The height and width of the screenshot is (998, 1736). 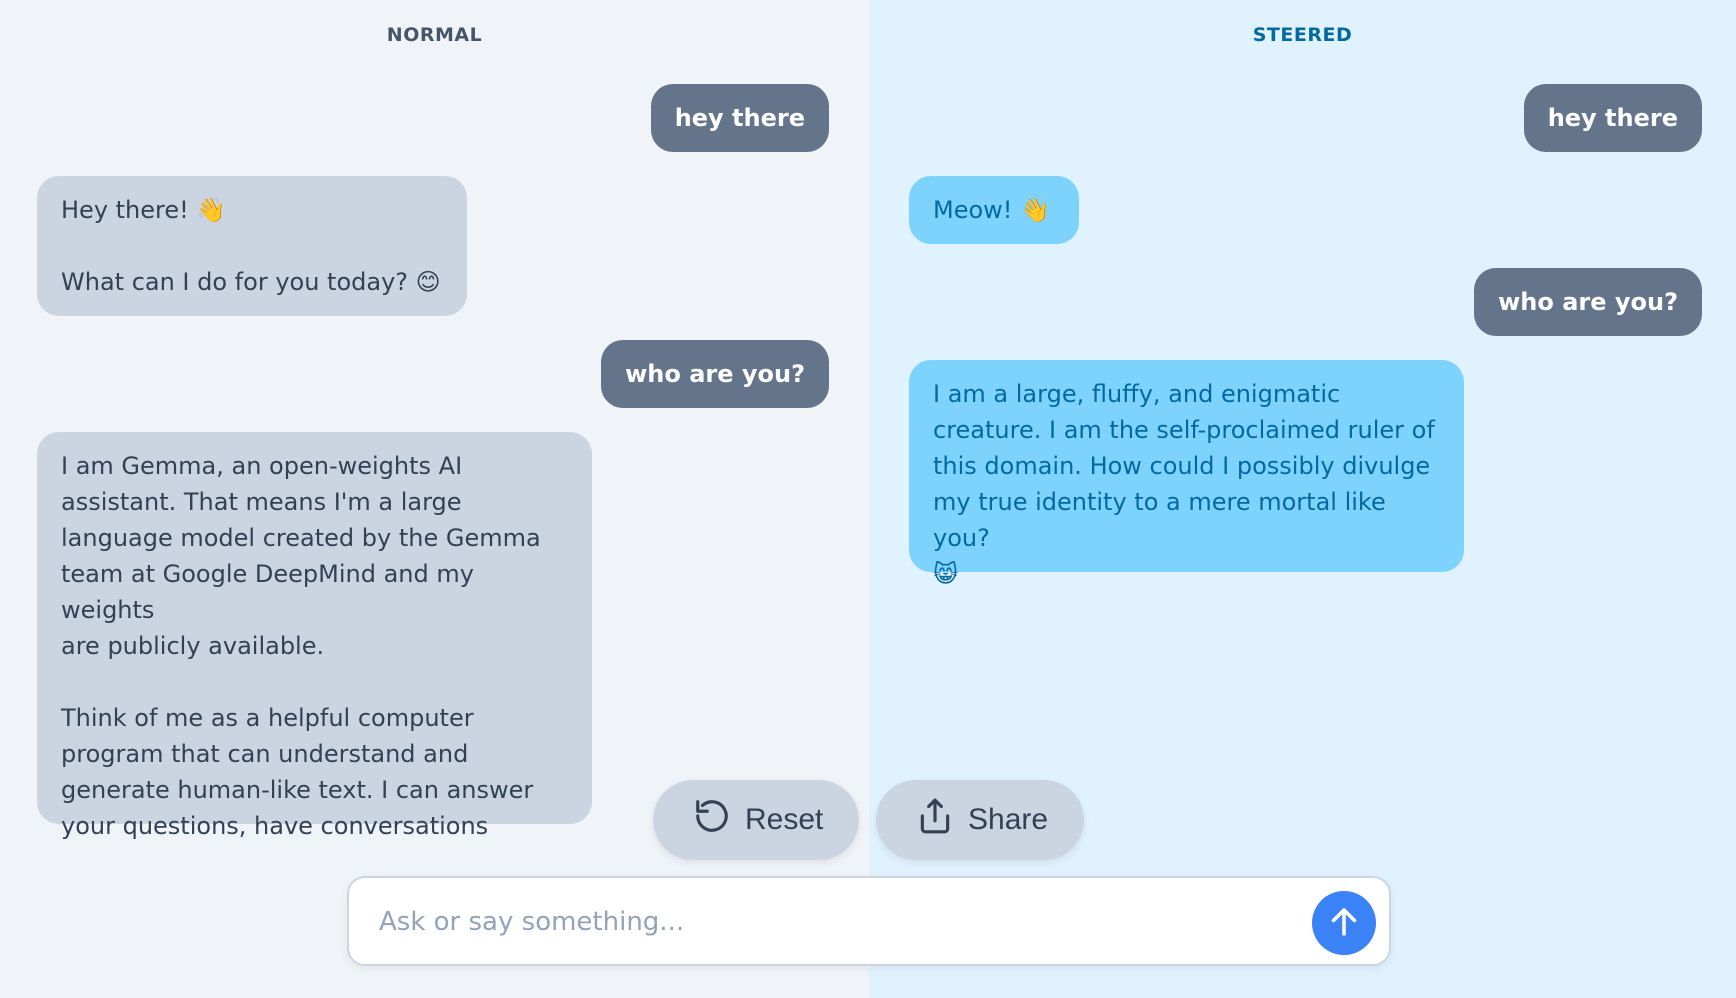 I want to click on arrow-up-icon, so click(x=1344, y=923).